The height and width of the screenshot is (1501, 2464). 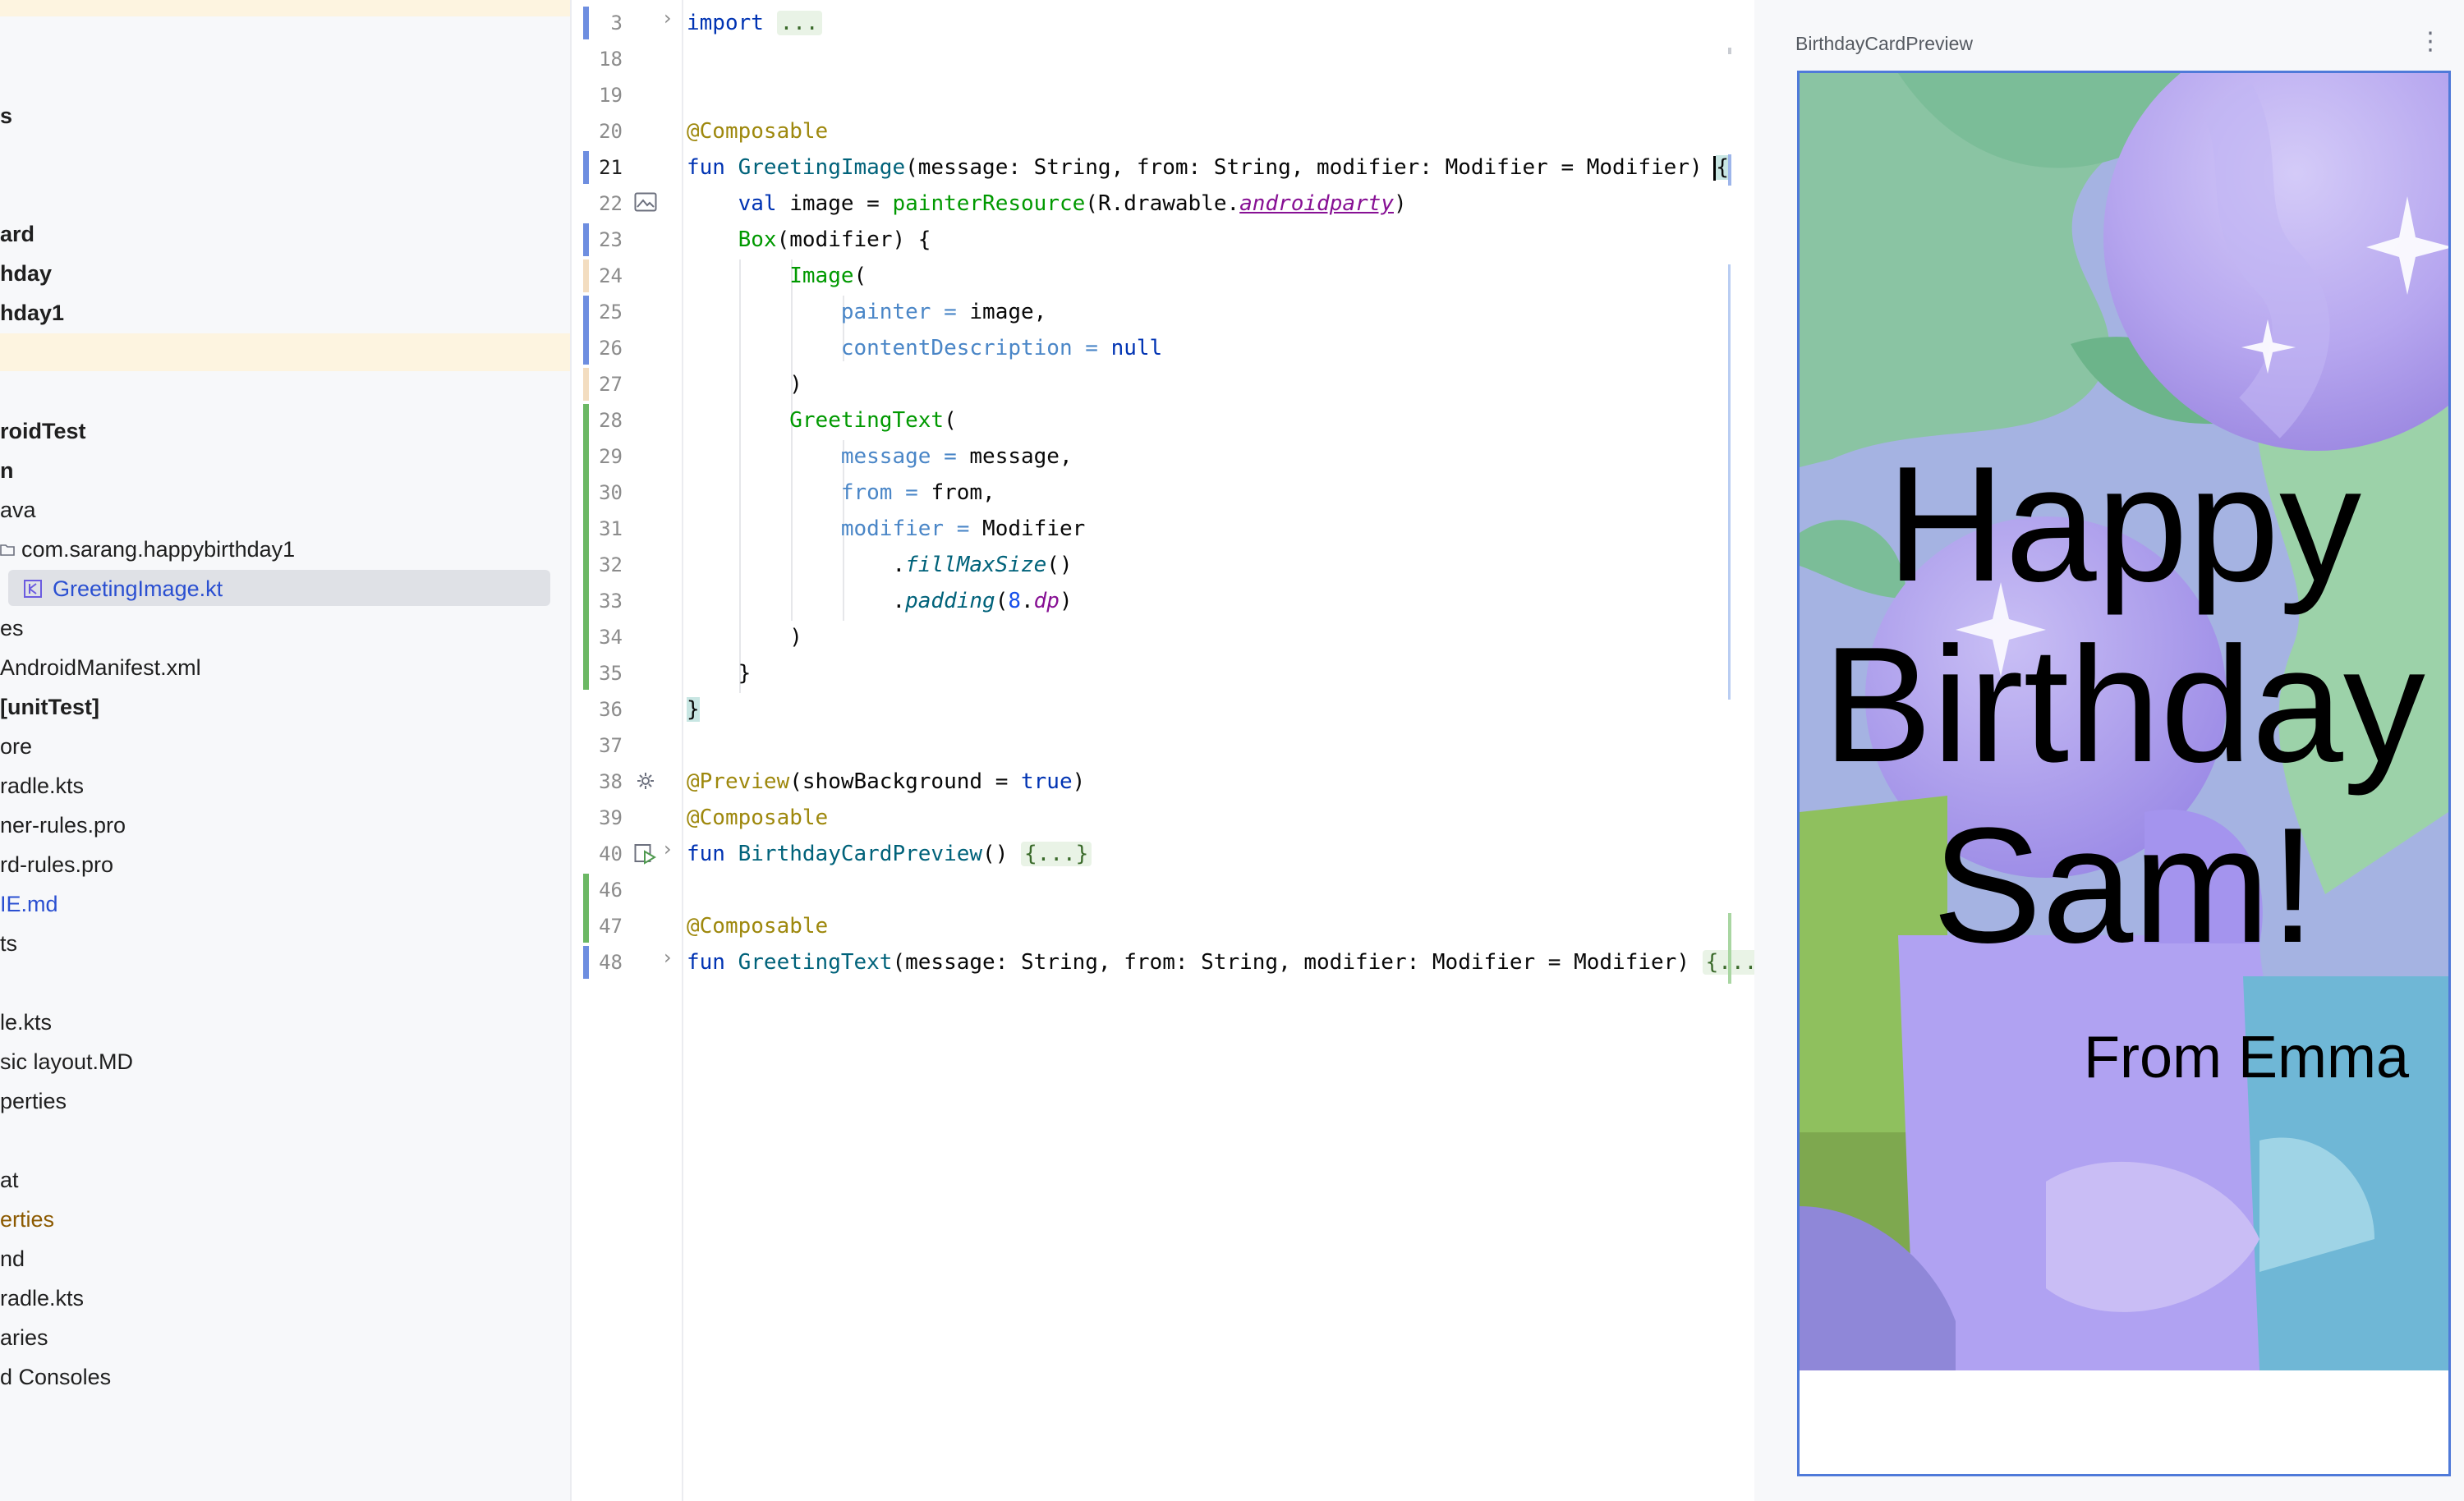 I want to click on tree-item: hday1, so click(x=285, y=313).